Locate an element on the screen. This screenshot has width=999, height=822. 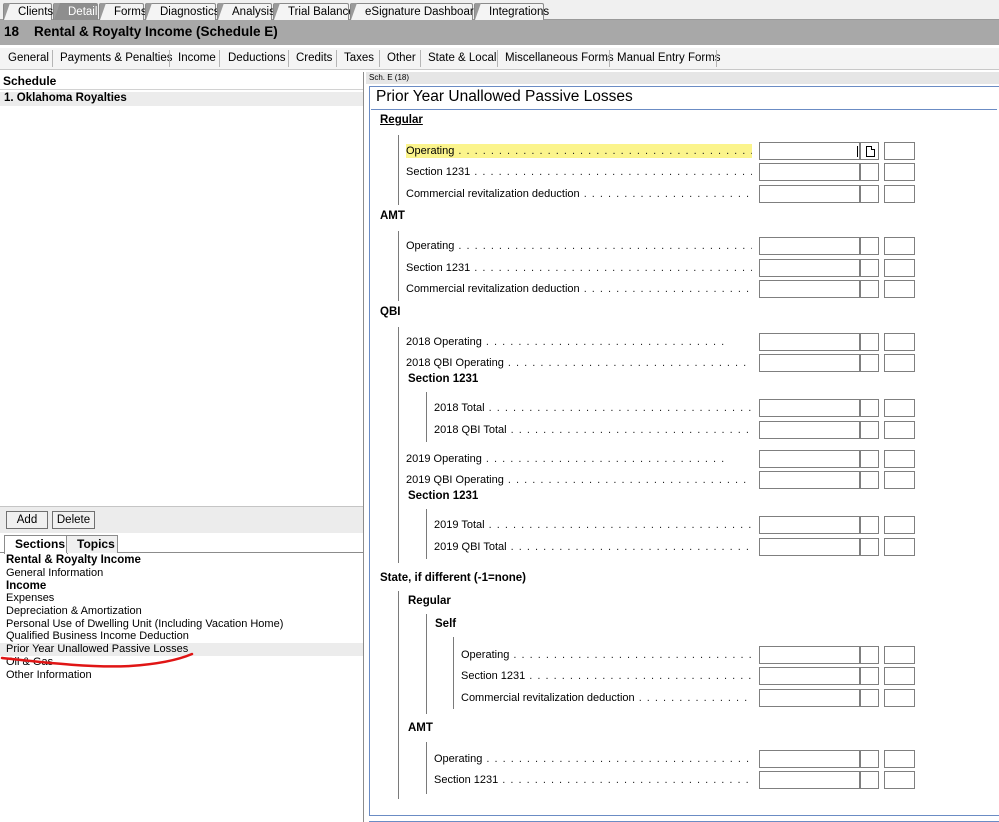
reg-crd-amount-field is located at coordinates (809, 194).